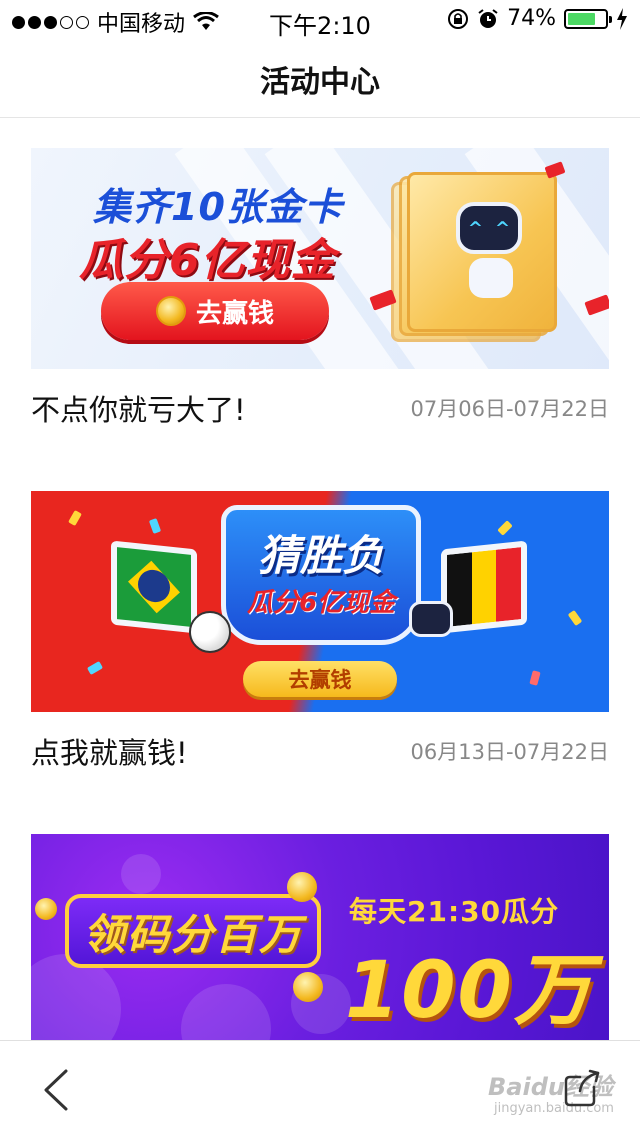 This screenshot has height=1136, width=640. What do you see at coordinates (622, 18) in the screenshot?
I see `charging-bolt-icon` at bounding box center [622, 18].